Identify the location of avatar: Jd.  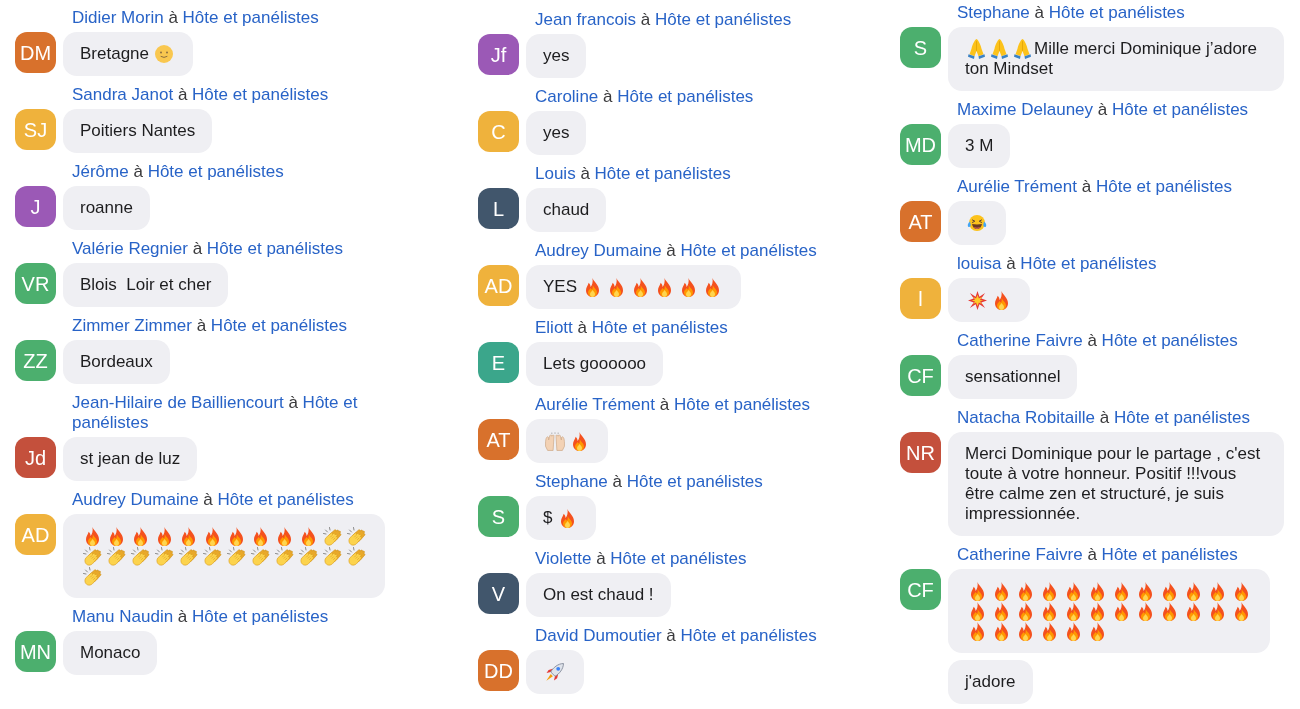
(35, 457).